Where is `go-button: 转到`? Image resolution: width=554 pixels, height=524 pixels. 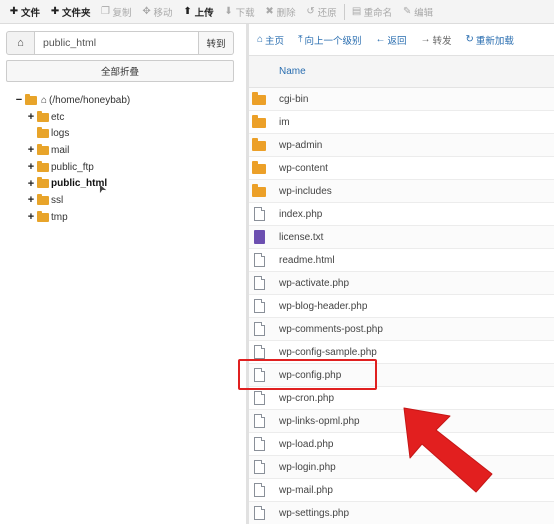
go-button: 转到 is located at coordinates (216, 43).